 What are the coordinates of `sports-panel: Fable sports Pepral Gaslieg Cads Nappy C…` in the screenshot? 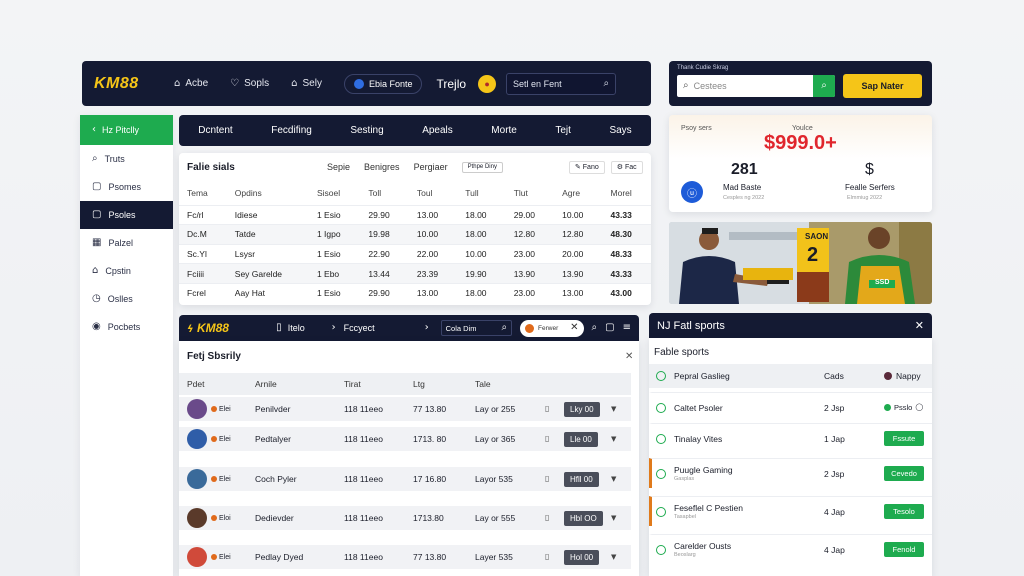 It's located at (790, 457).